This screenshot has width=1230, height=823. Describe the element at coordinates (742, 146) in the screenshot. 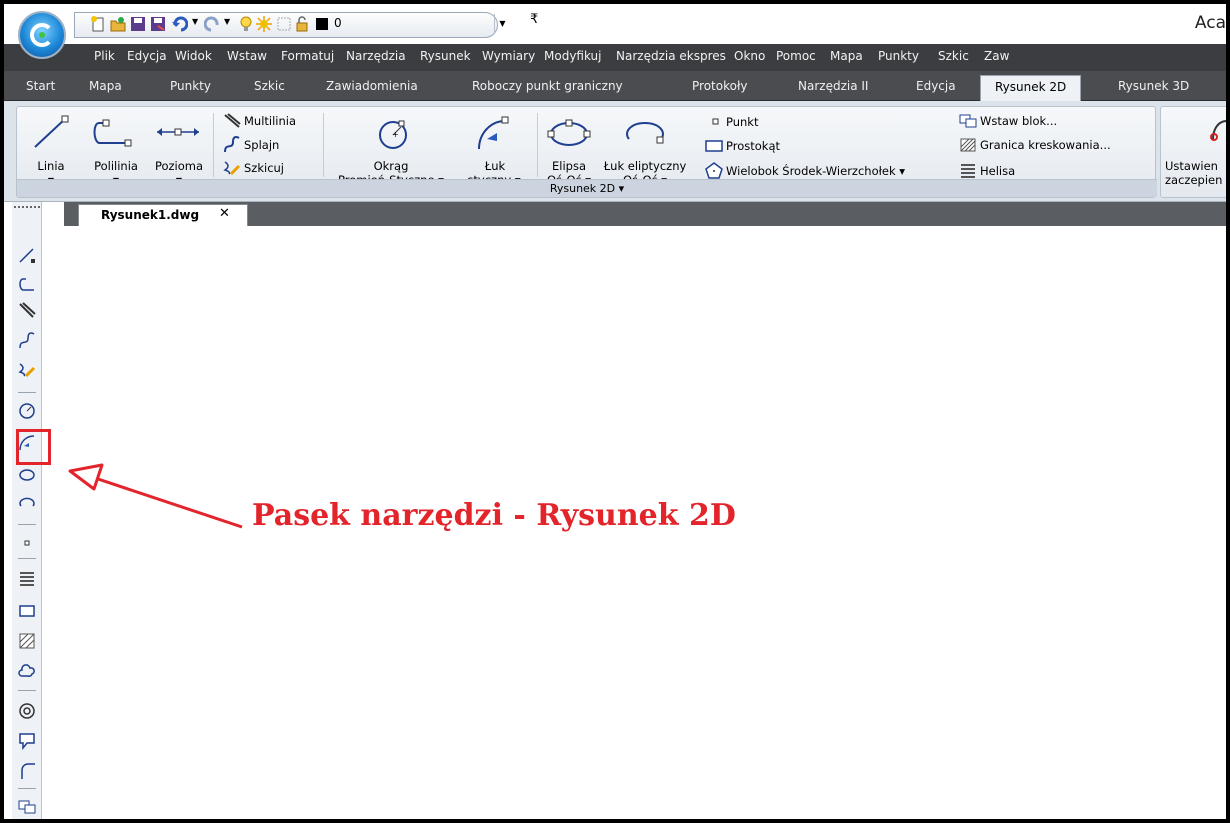

I see `prostokat-button: Prostokąt` at that location.